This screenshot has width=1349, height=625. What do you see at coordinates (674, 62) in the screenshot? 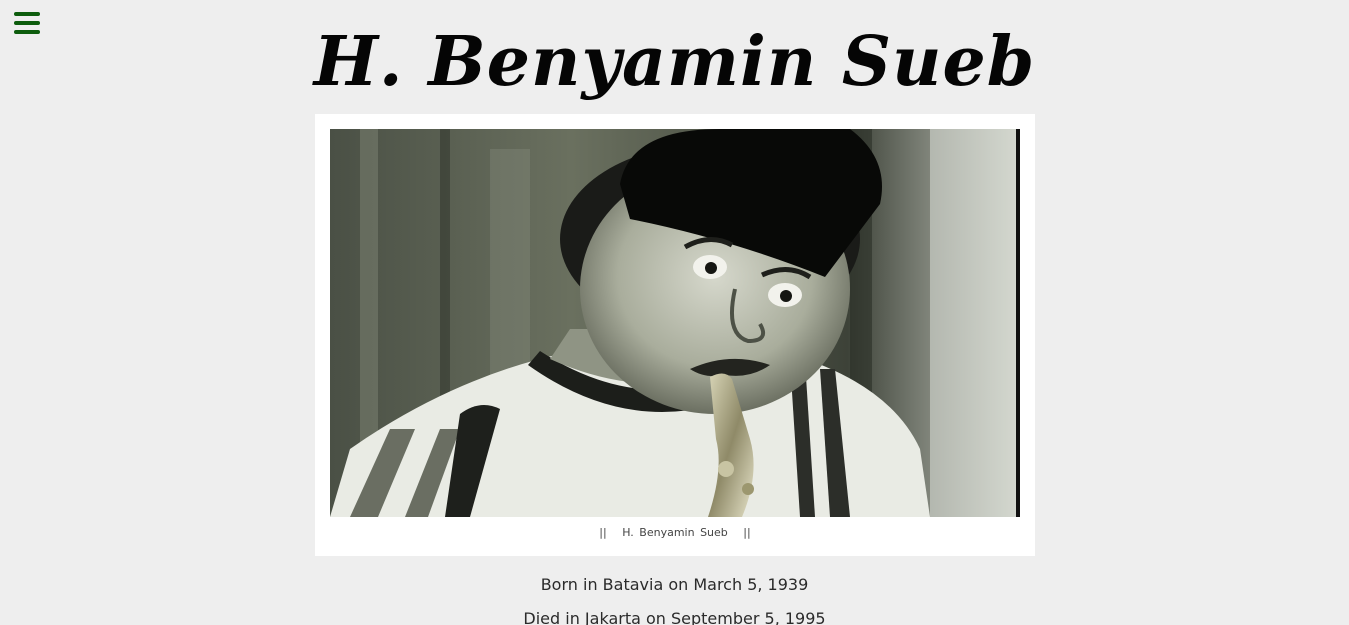
I see `page-title: H. Benyamin Sueb` at bounding box center [674, 62].